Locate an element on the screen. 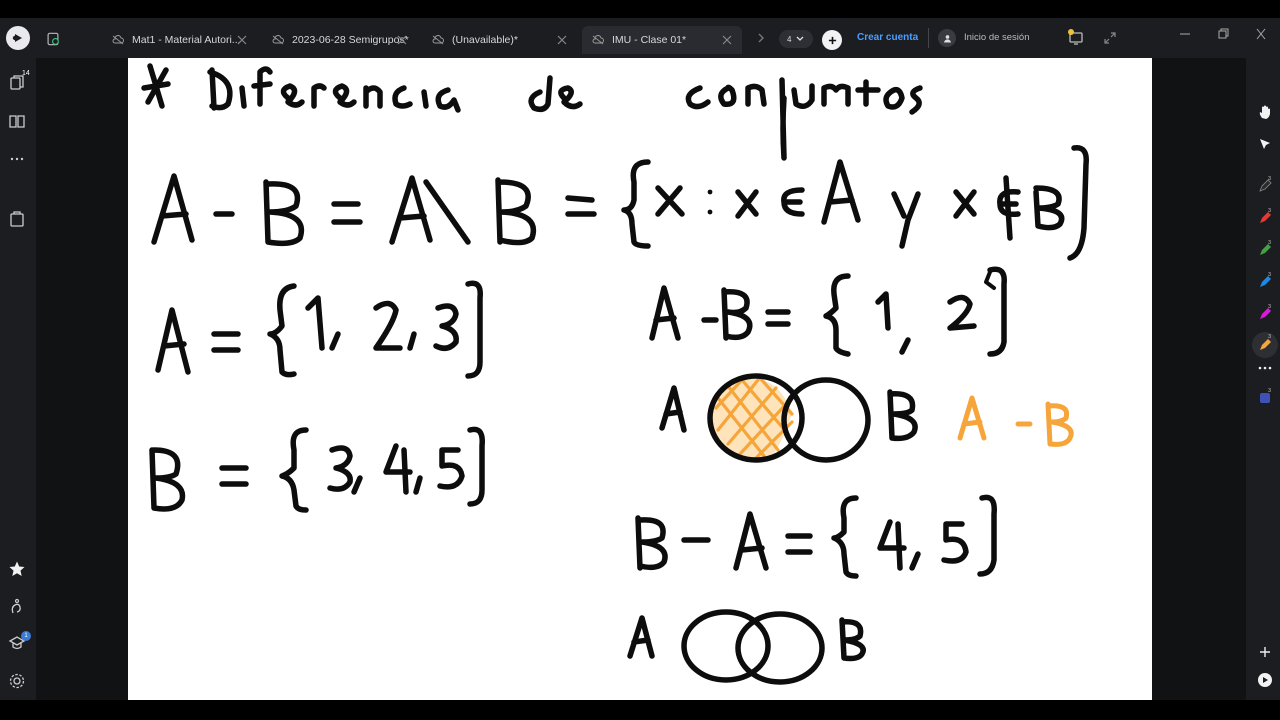 This screenshot has width=1280, height=720. book-icon is located at coordinates (17, 121).